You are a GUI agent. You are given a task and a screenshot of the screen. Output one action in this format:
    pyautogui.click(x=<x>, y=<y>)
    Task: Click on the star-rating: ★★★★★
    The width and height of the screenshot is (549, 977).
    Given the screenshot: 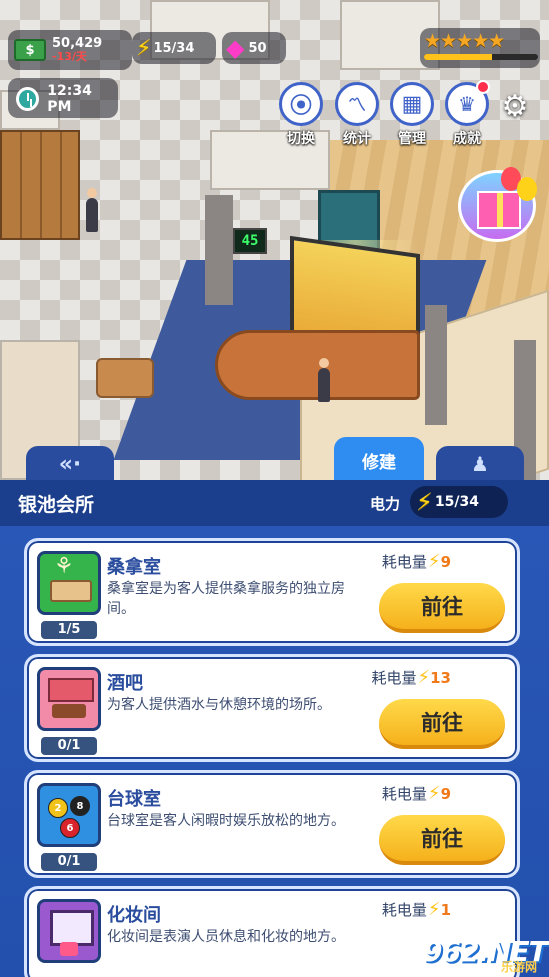 What is the action you would take?
    pyautogui.click(x=481, y=48)
    